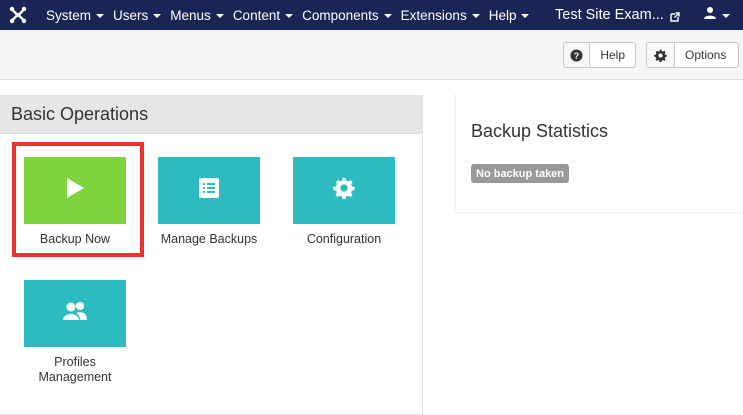 This screenshot has height=415, width=743. Describe the element at coordinates (371, 55) in the screenshot. I see `toolbar: ? Help Options` at that location.